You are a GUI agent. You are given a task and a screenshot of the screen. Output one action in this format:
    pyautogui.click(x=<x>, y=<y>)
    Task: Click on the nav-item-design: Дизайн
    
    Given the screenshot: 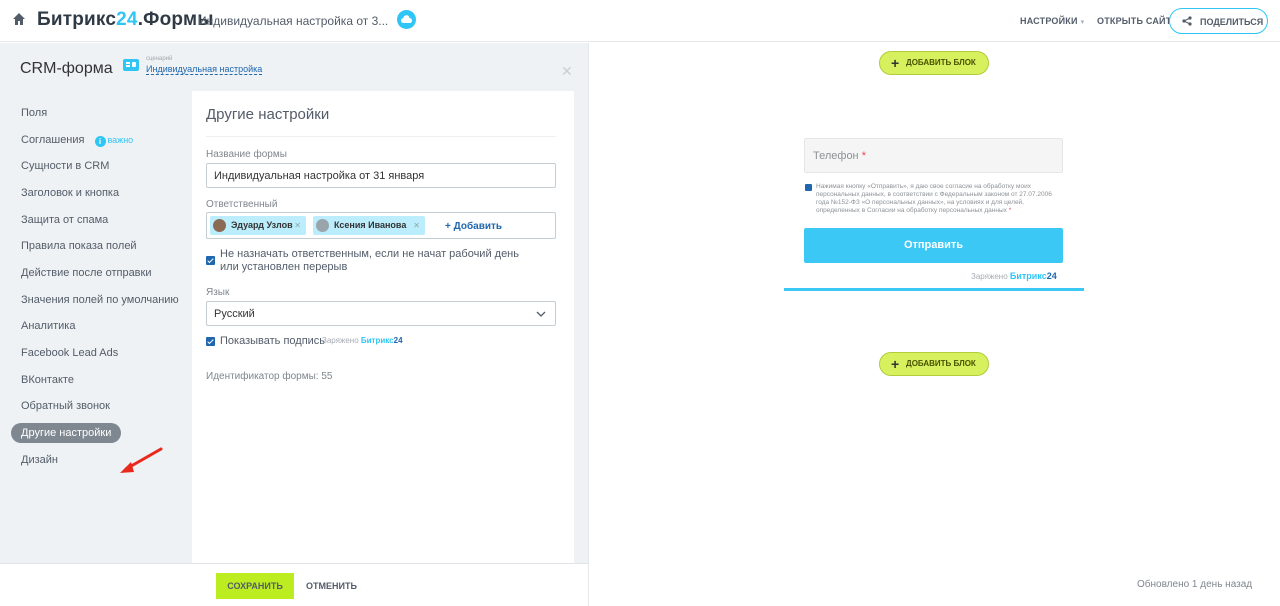 What is the action you would take?
    pyautogui.click(x=39, y=460)
    